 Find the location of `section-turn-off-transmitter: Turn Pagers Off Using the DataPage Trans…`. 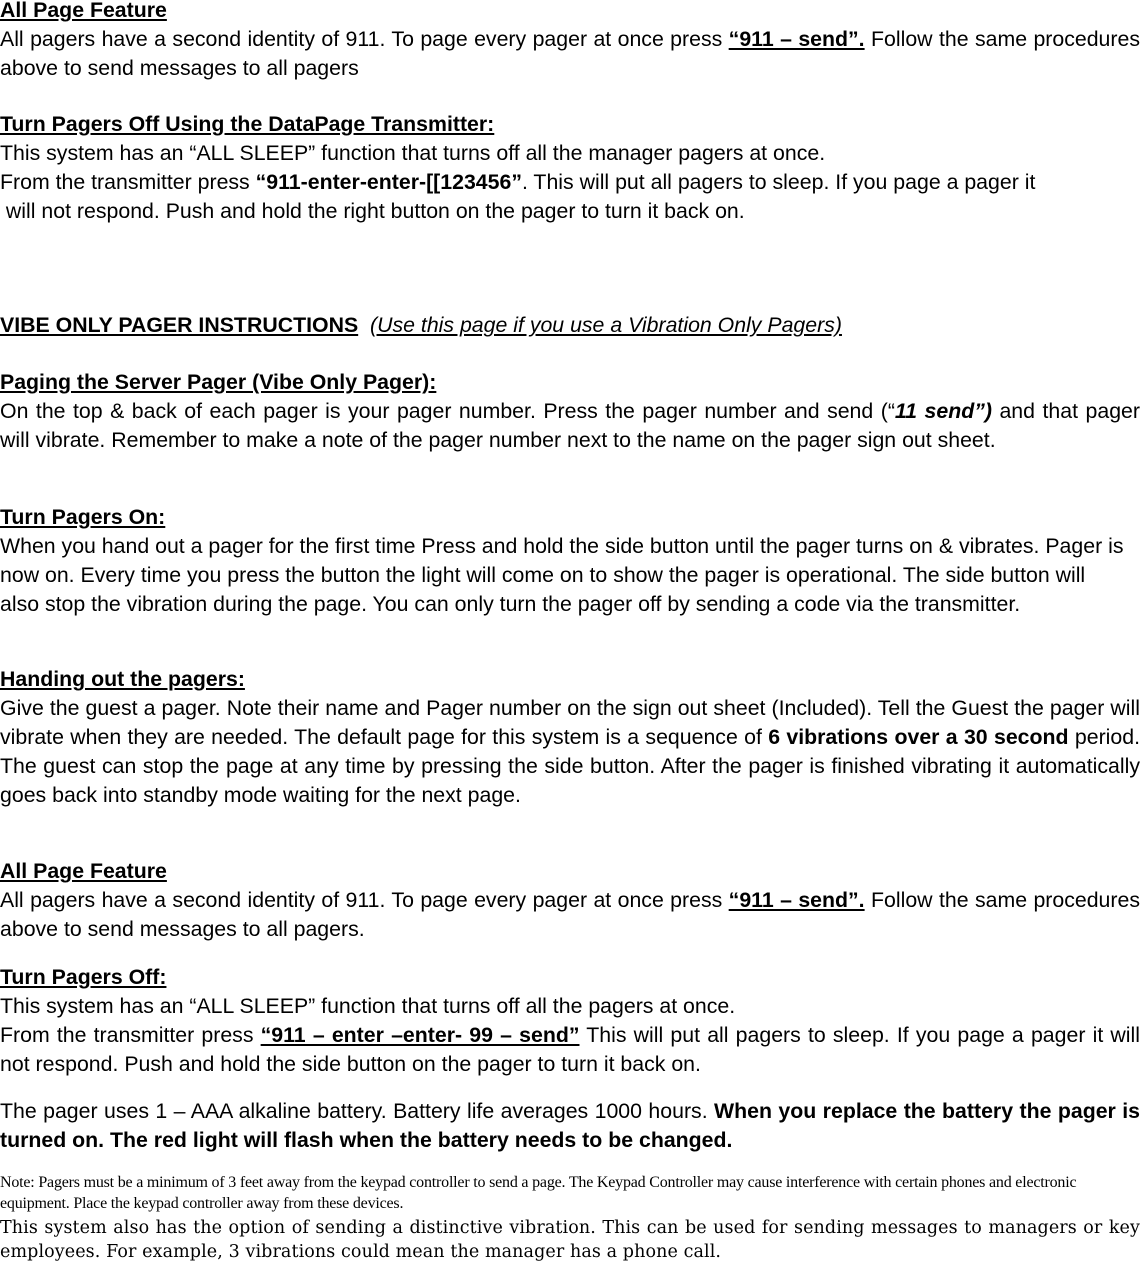

section-turn-off-transmitter: Turn Pagers Off Using the DataPage Trans… is located at coordinates (570, 168).